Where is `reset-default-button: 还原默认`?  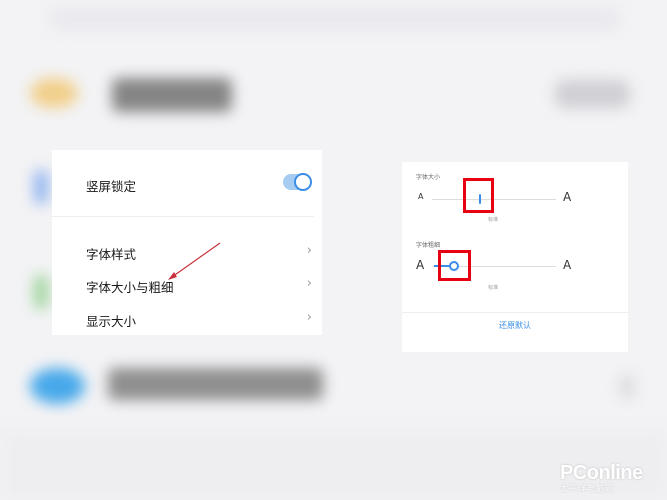
reset-default-button: 还原默认 is located at coordinates (515, 325).